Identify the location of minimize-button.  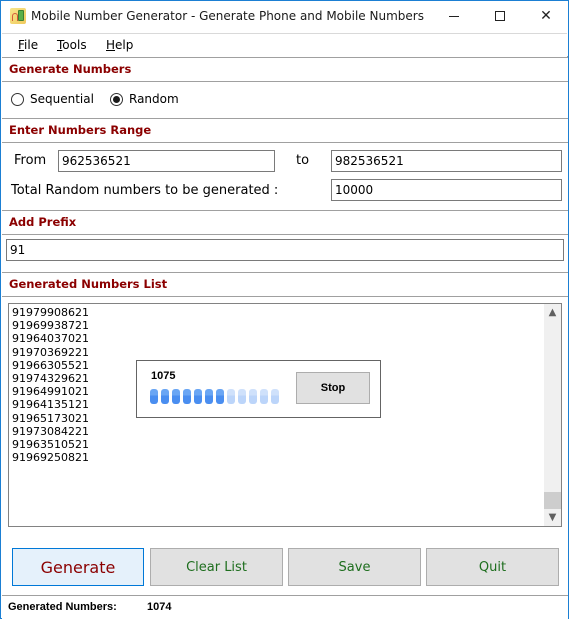
(454, 16).